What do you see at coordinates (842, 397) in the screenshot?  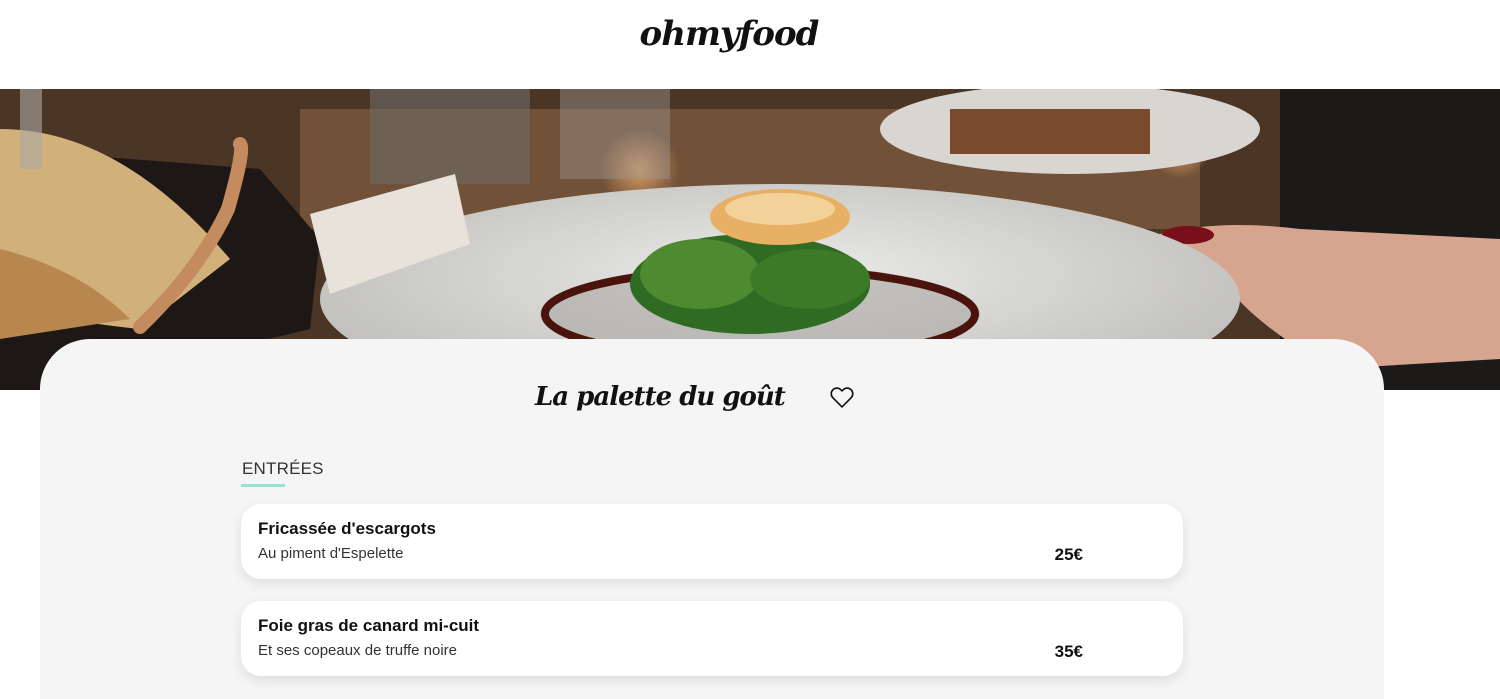 I see `heart-icon` at bounding box center [842, 397].